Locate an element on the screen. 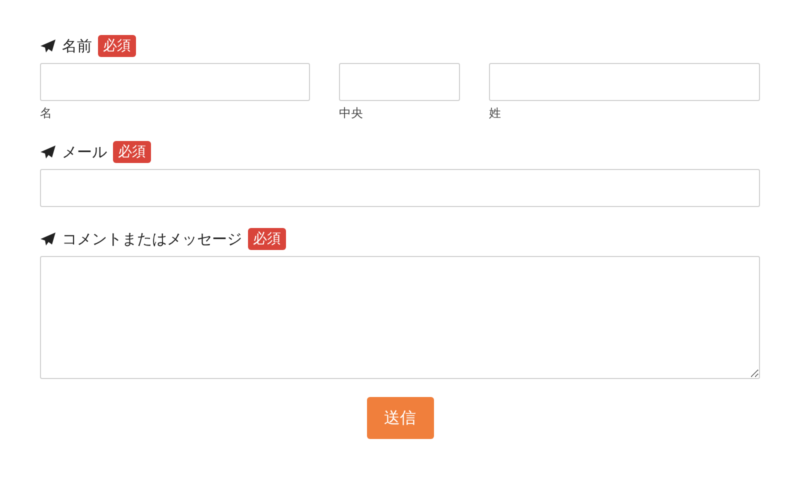 Image resolution: width=800 pixels, height=479 pixels. field-label: 名前 is located at coordinates (77, 46).